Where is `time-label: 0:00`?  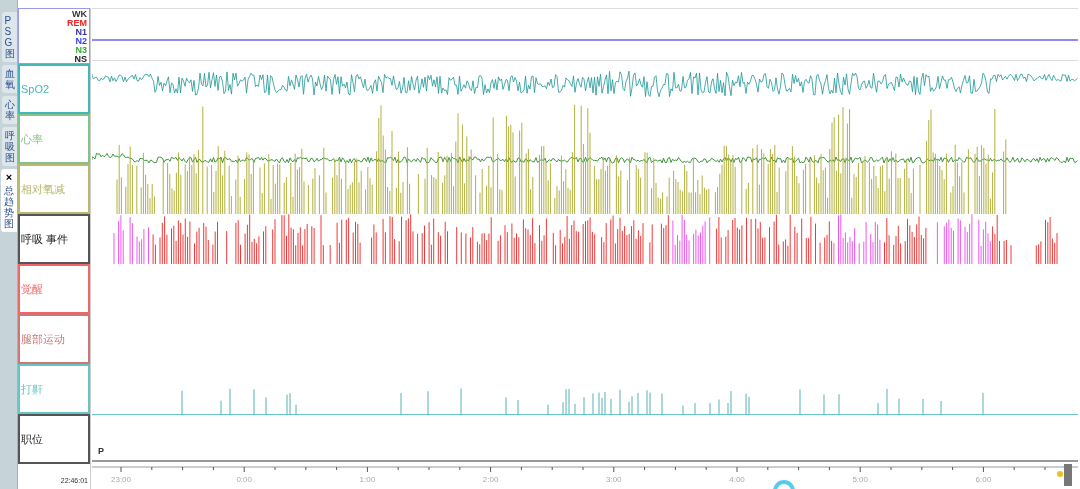
time-label: 0:00 is located at coordinates (244, 479).